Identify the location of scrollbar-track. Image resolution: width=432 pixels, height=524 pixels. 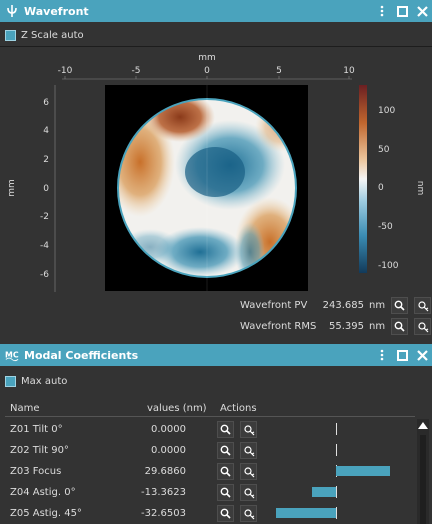
(423, 479).